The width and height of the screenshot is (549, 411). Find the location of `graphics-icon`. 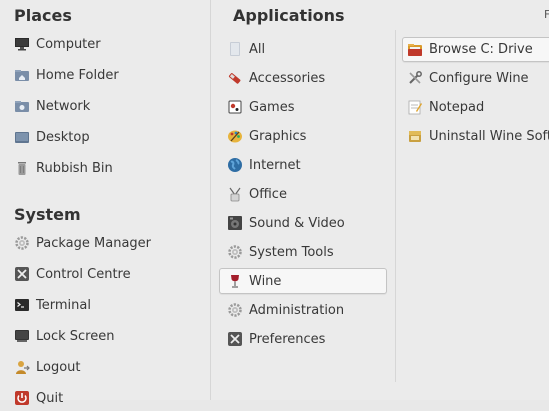

graphics-icon is located at coordinates (235, 136).